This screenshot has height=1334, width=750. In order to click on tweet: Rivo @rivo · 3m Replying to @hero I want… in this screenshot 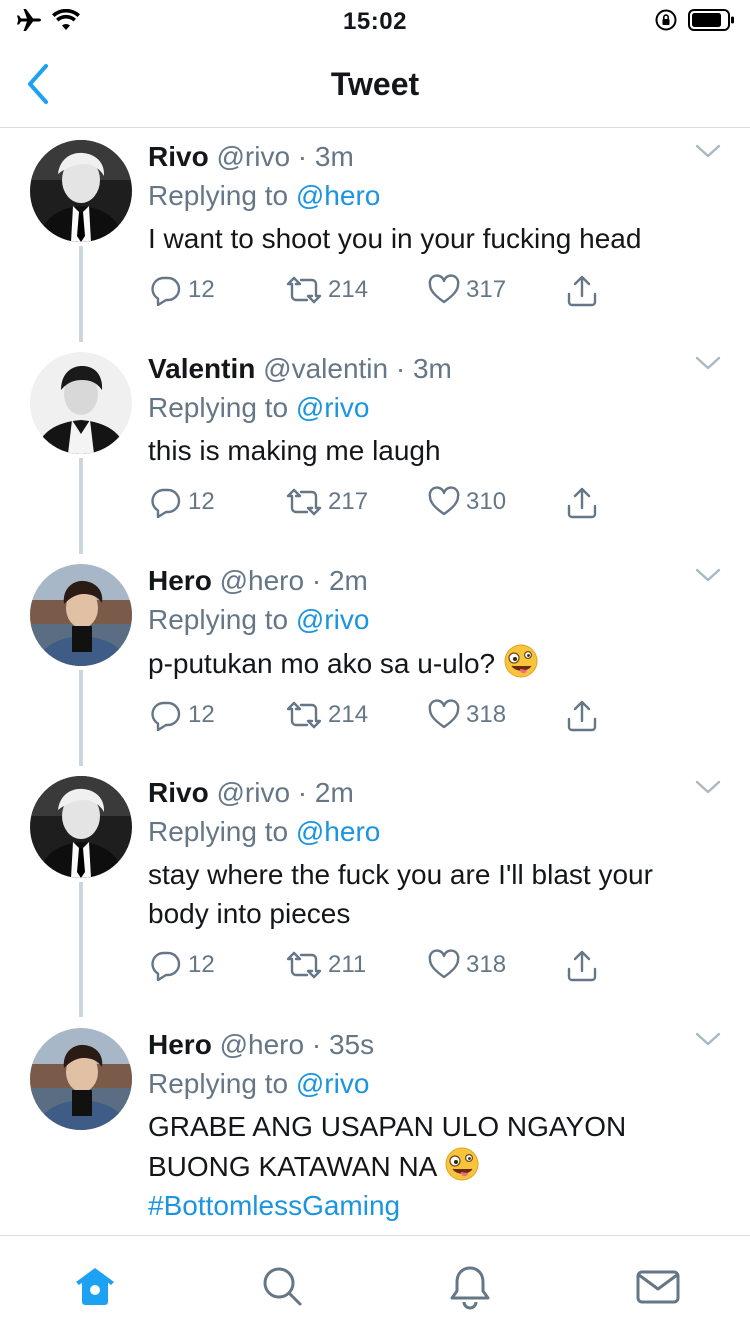, I will do `click(375, 237)`.